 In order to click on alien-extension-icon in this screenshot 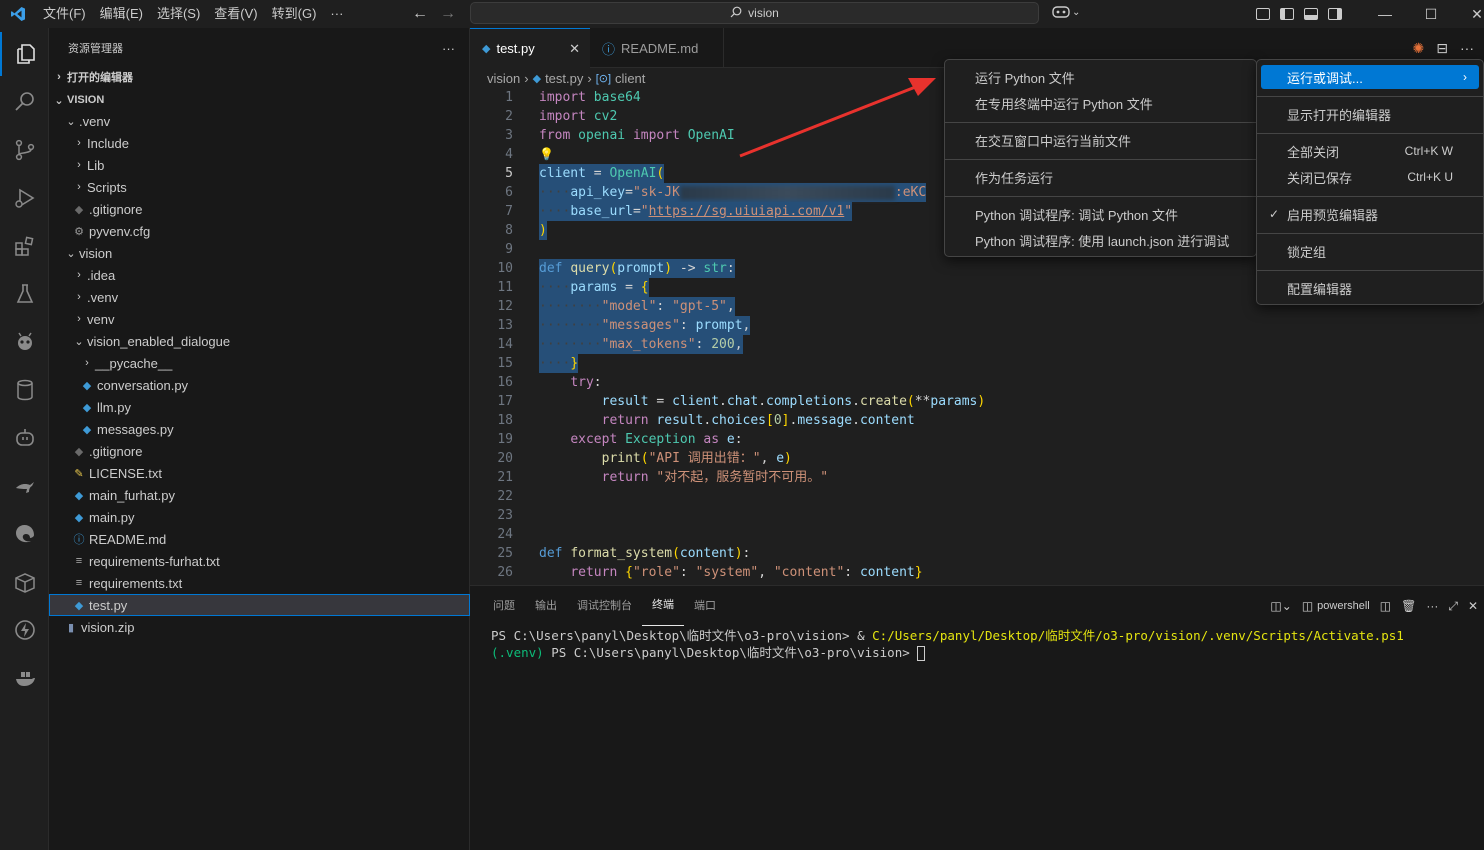, I will do `click(24, 342)`.